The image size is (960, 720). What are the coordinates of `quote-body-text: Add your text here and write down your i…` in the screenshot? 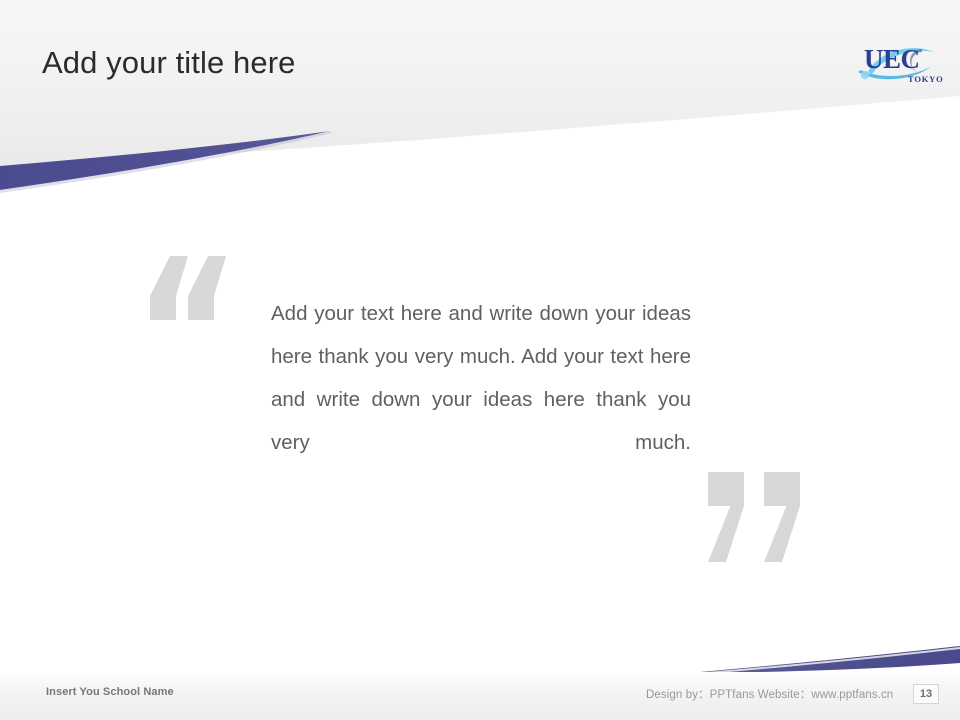 It's located at (481, 378).